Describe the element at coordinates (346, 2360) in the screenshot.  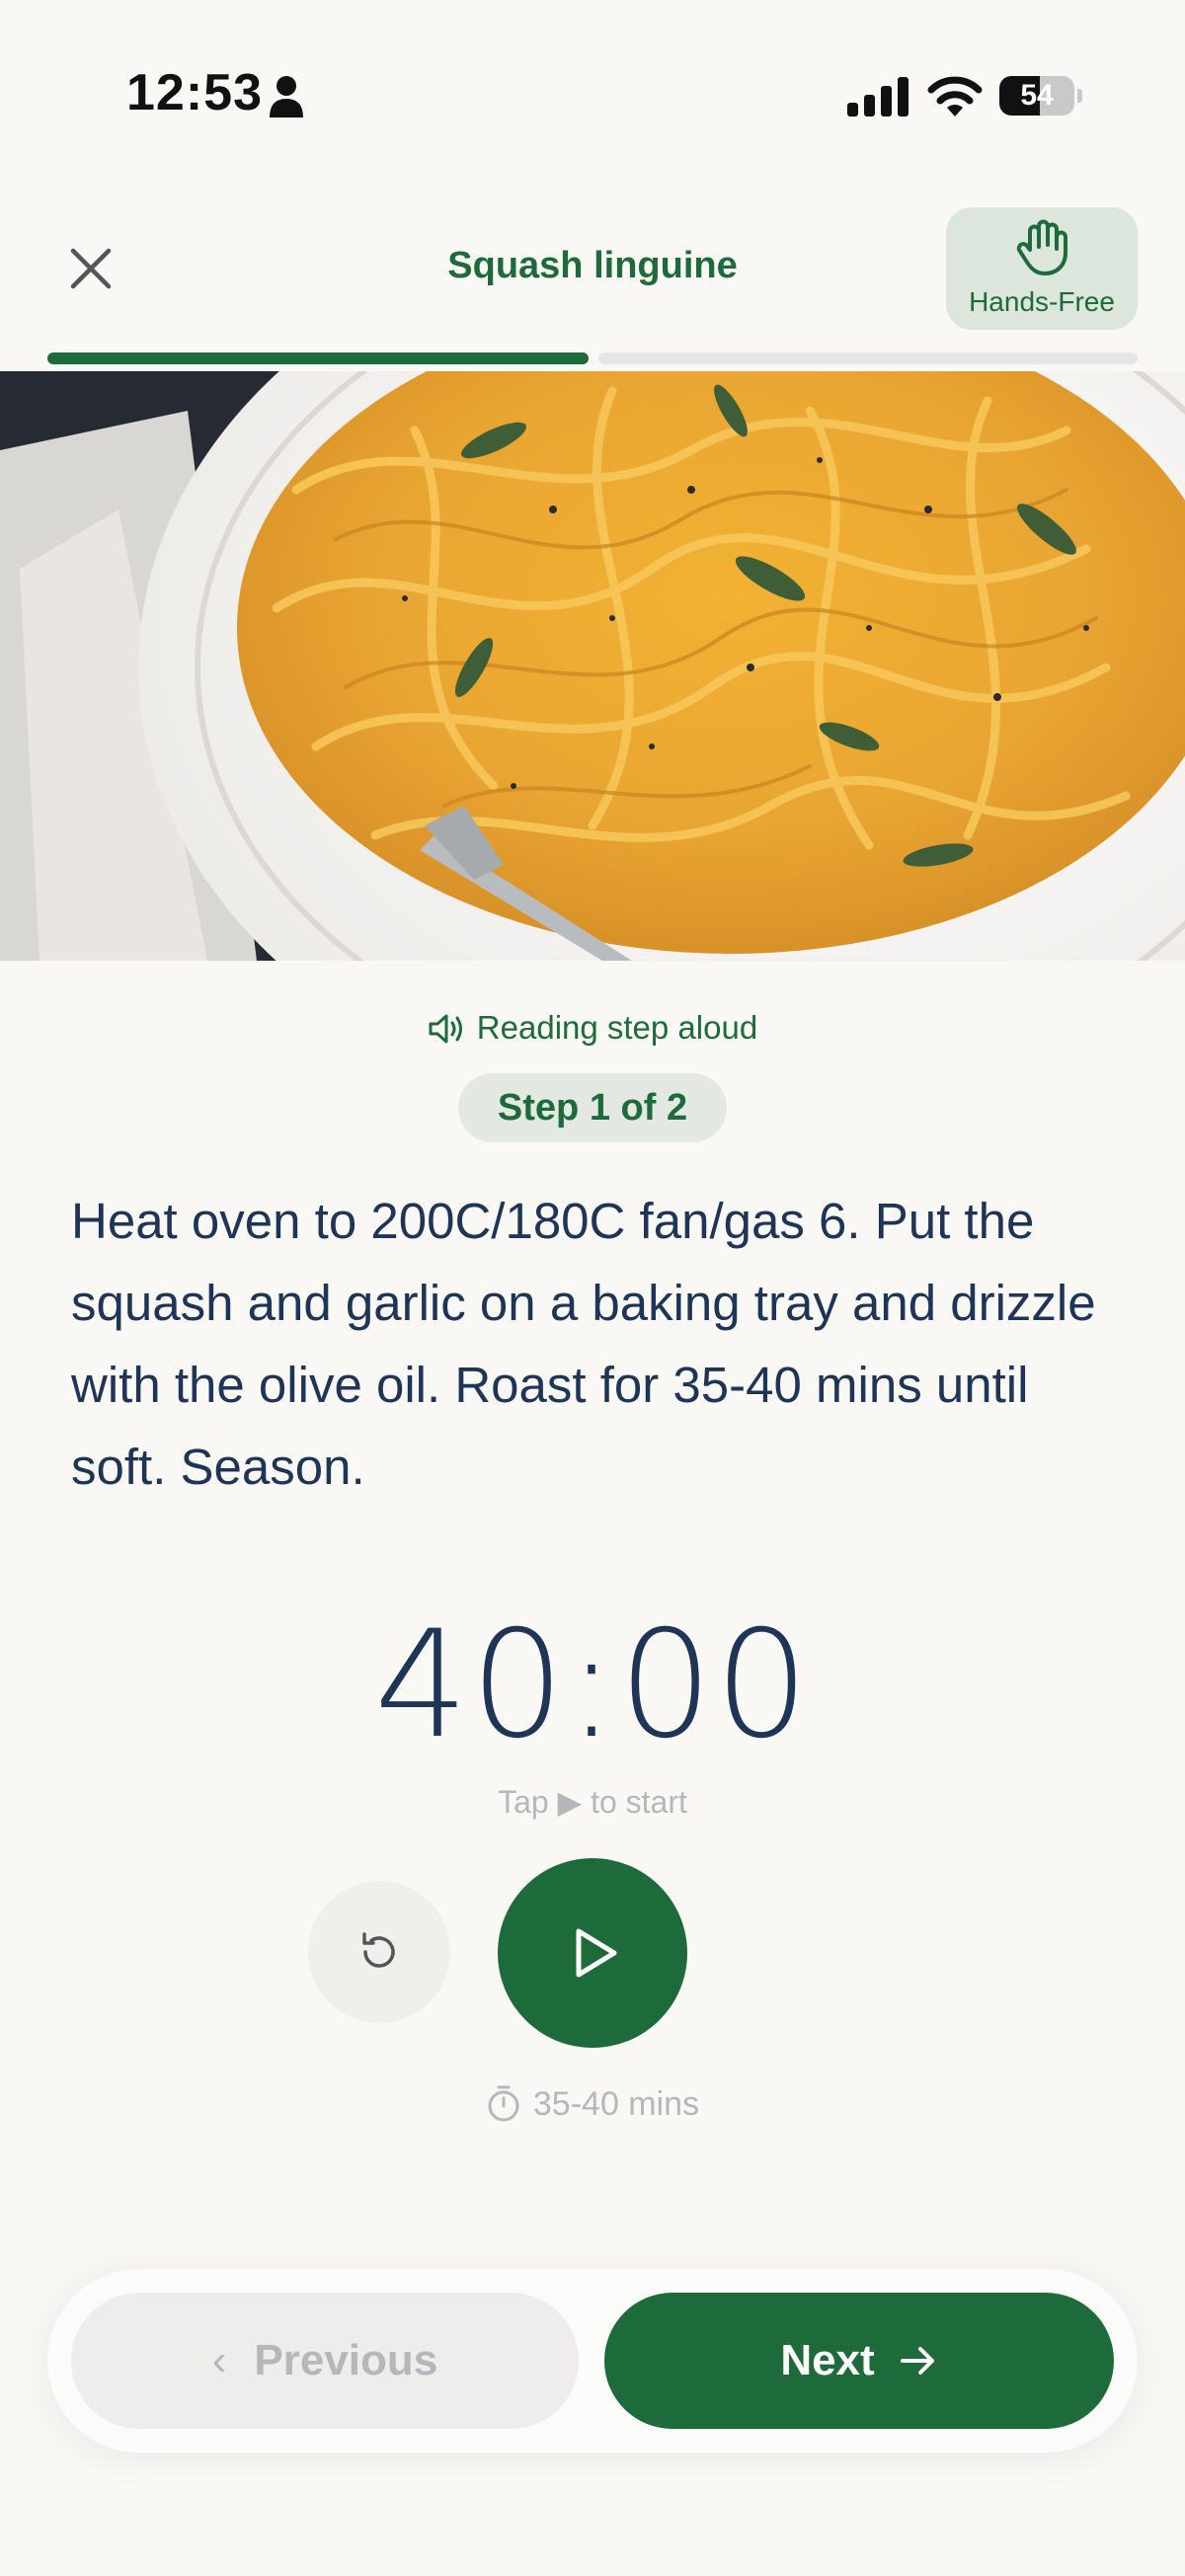
I see `previous-label: Previous` at that location.